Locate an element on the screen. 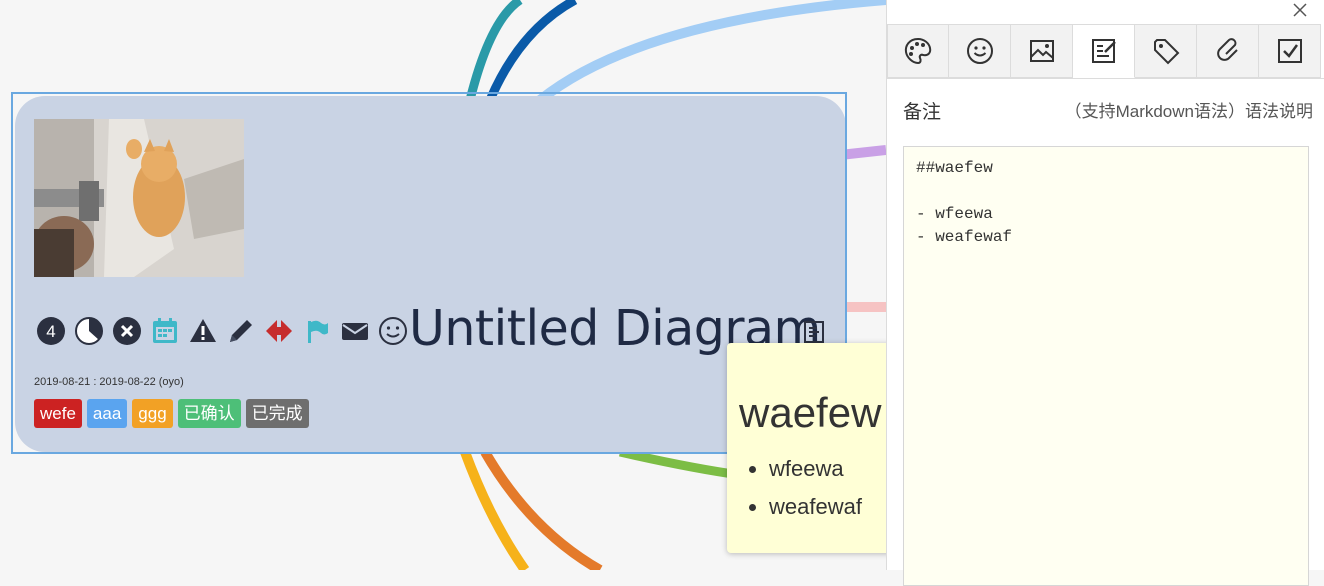 The width and height of the screenshot is (1324, 586). tab-link is located at coordinates (1228, 51).